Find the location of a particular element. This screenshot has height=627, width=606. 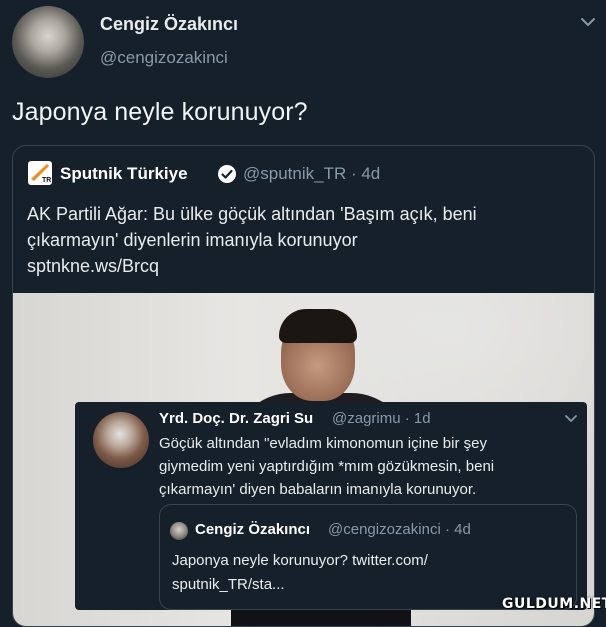

quoted-author-handle: @sputnik_TR · 4d is located at coordinates (311, 174).